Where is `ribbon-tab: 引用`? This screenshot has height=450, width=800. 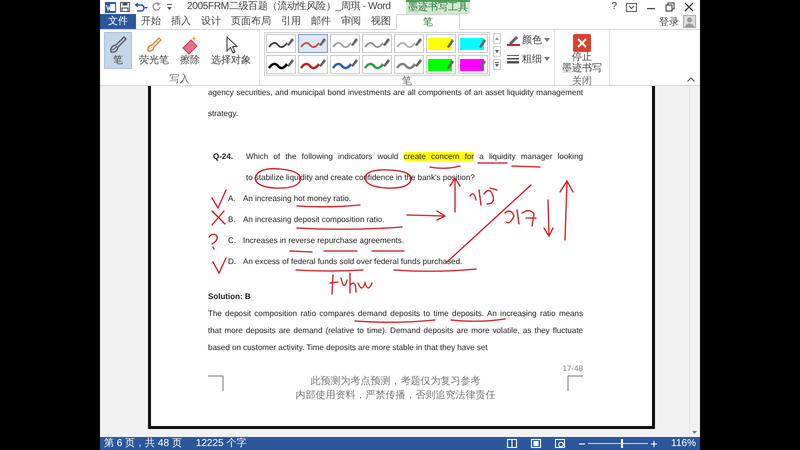 ribbon-tab: 引用 is located at coordinates (291, 21).